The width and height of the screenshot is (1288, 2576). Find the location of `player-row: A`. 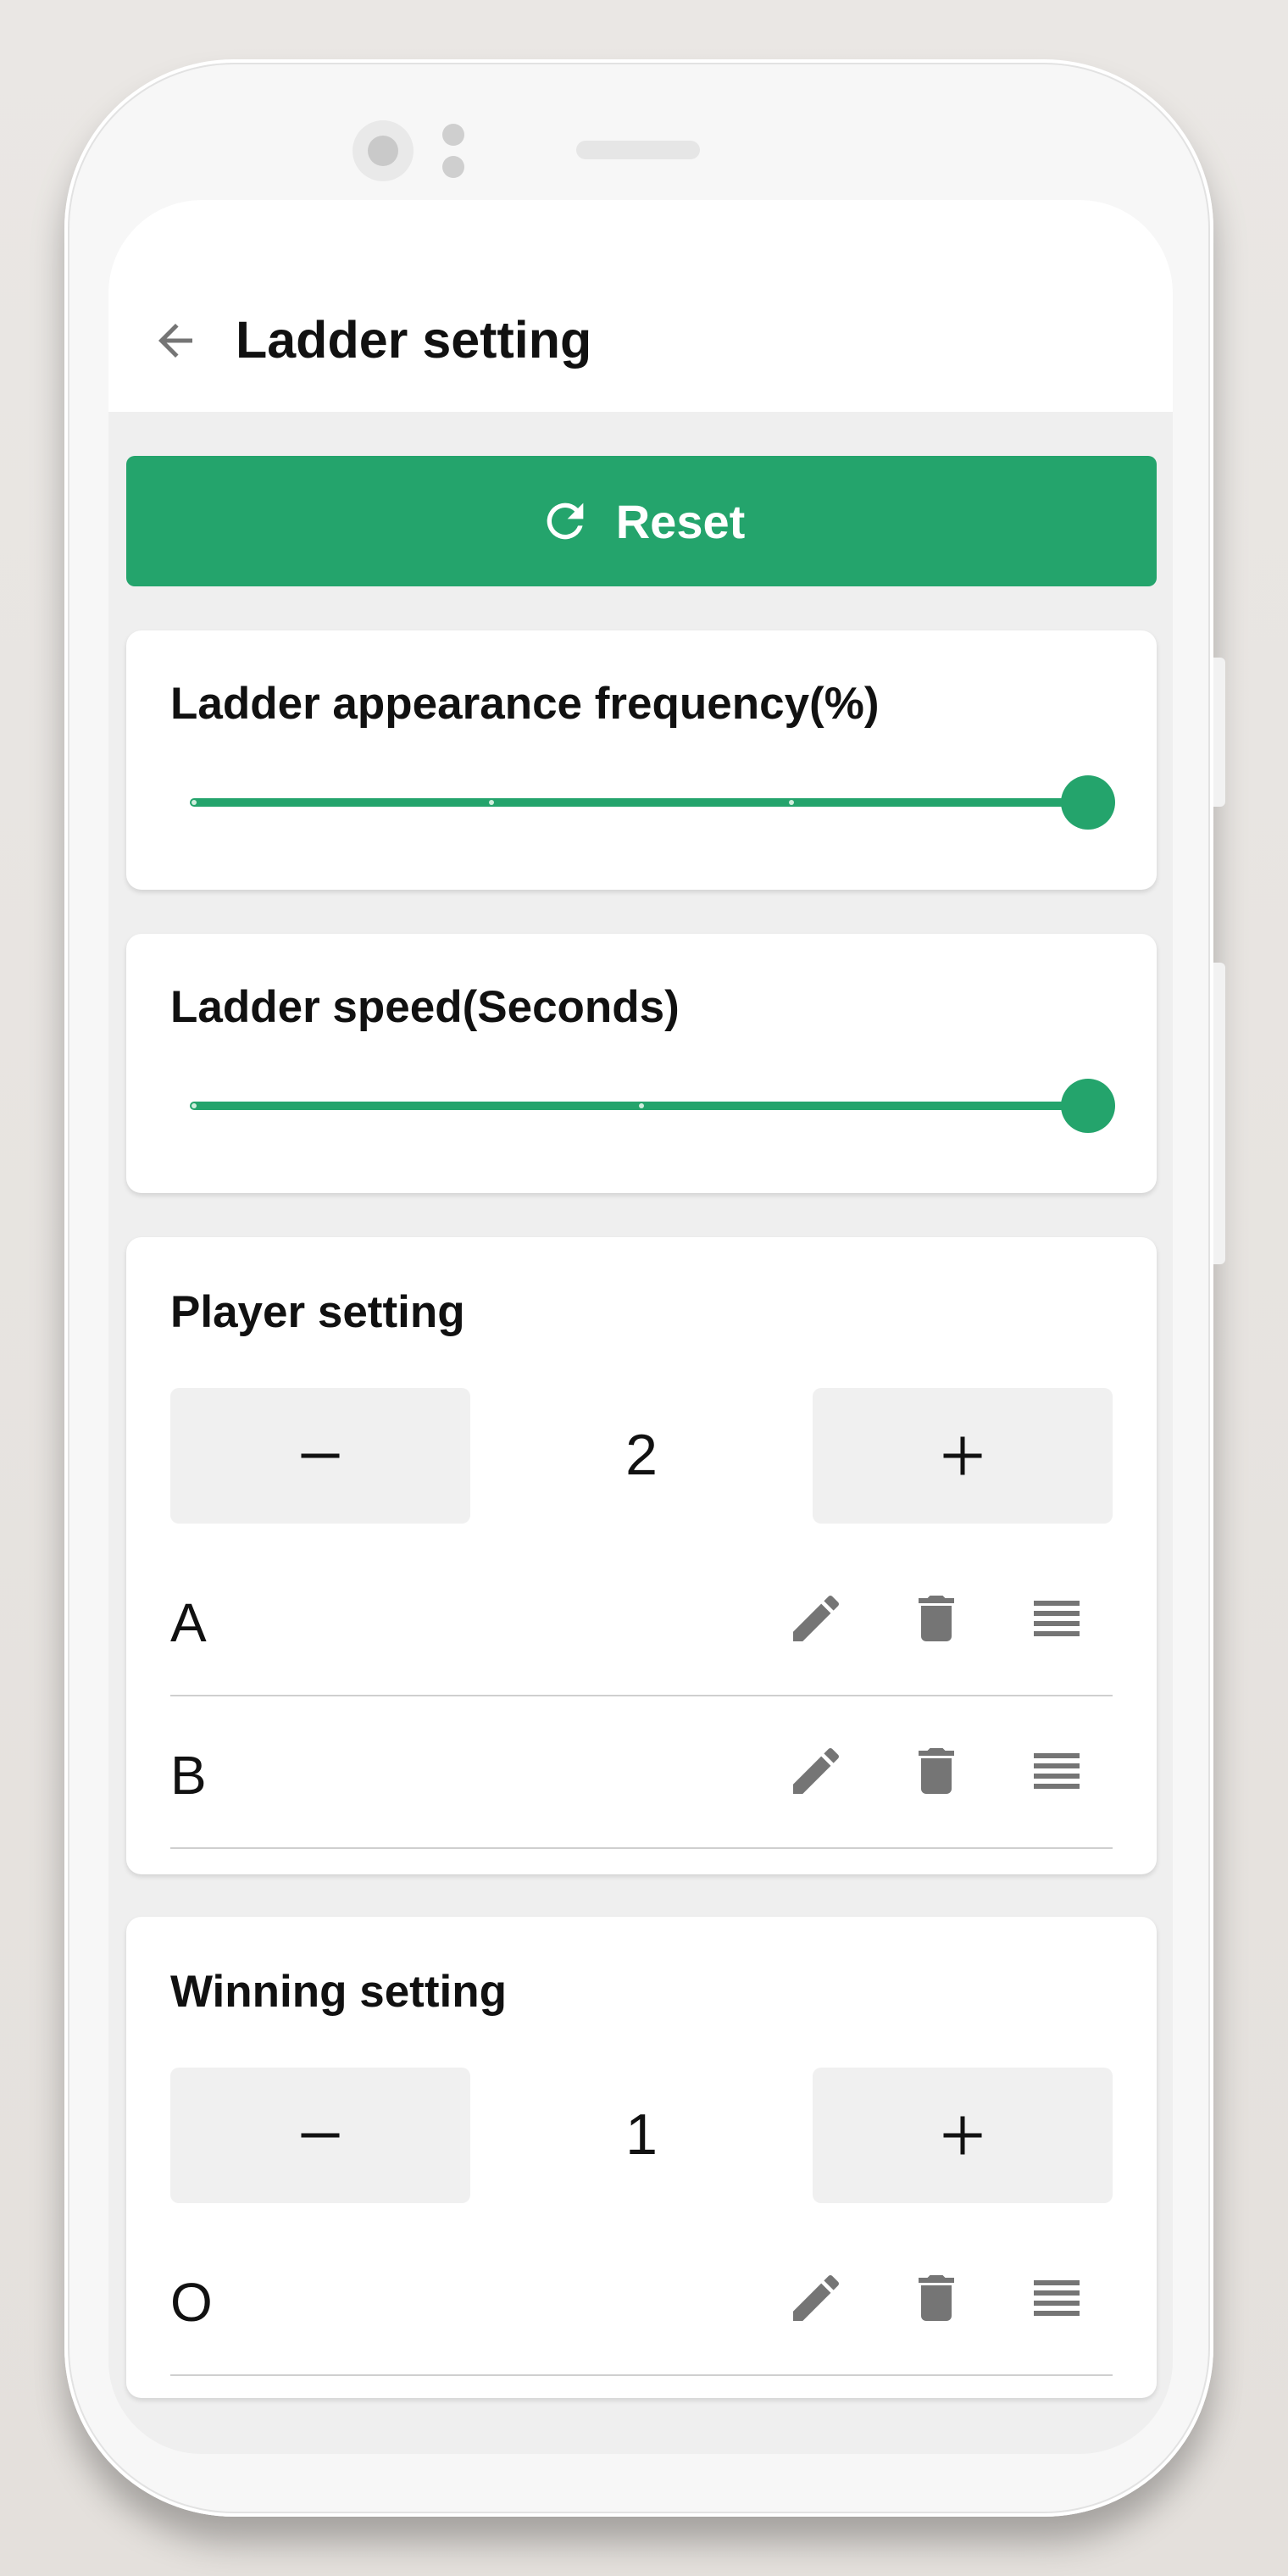

player-row: A is located at coordinates (641, 1620).